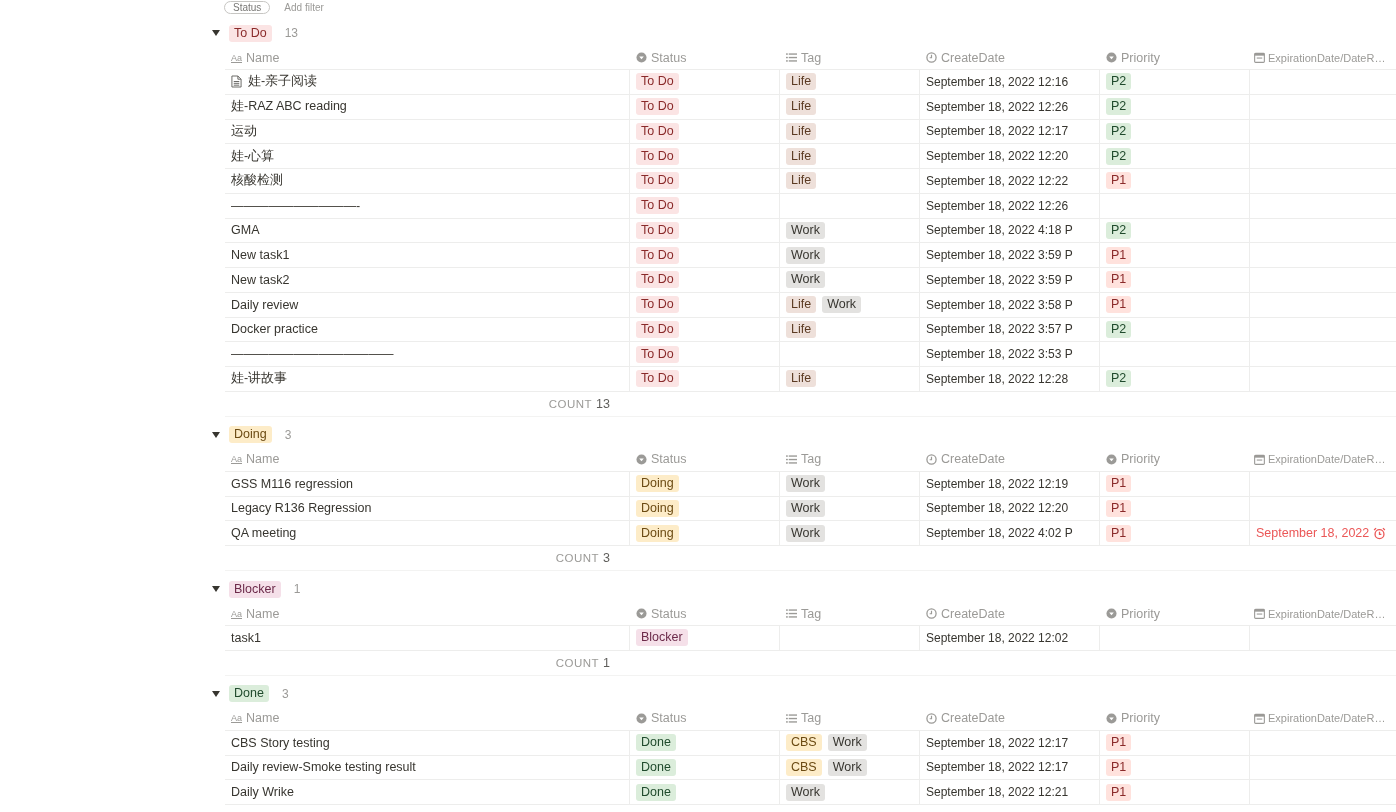 The height and width of the screenshot is (812, 1396). What do you see at coordinates (606, 558) in the screenshot?
I see `count-value: 3` at bounding box center [606, 558].